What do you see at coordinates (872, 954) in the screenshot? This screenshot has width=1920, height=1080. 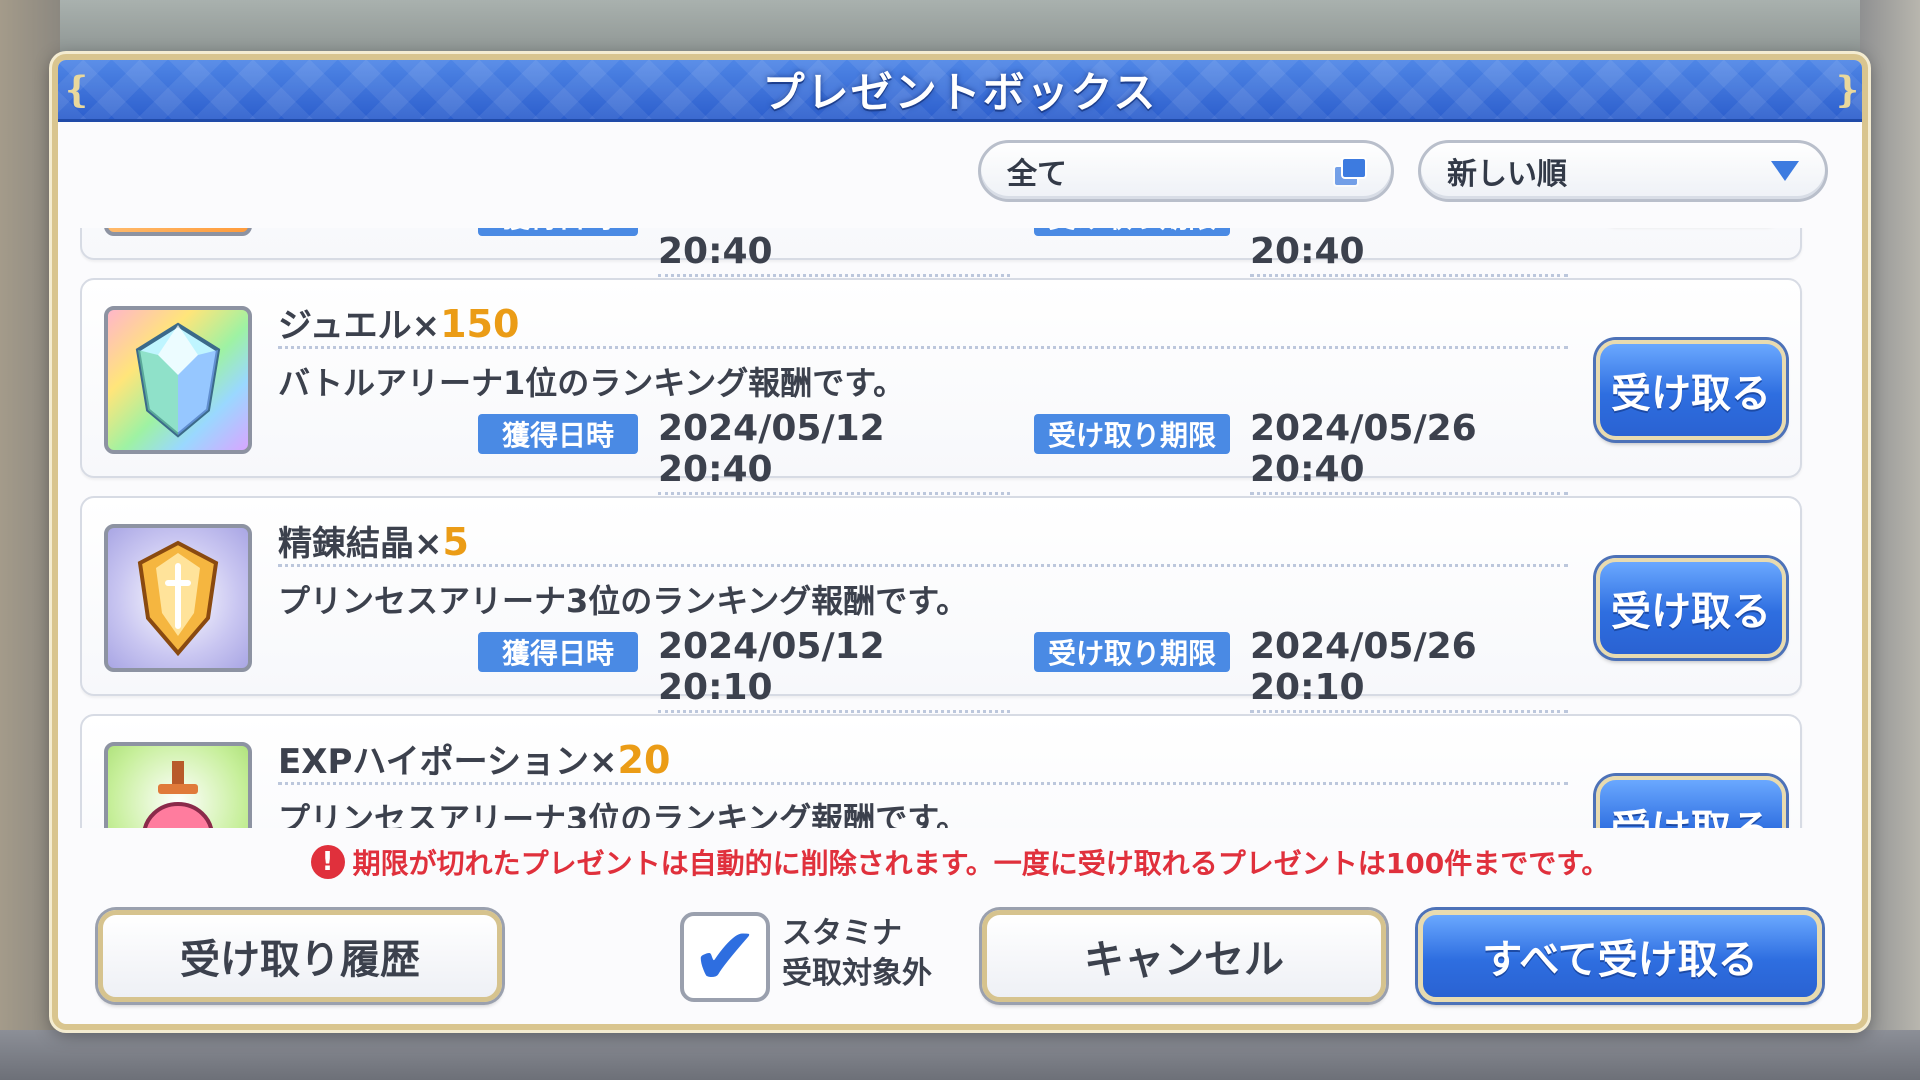 I see `stamina-exclude-label: スタミナ 受取対象外` at bounding box center [872, 954].